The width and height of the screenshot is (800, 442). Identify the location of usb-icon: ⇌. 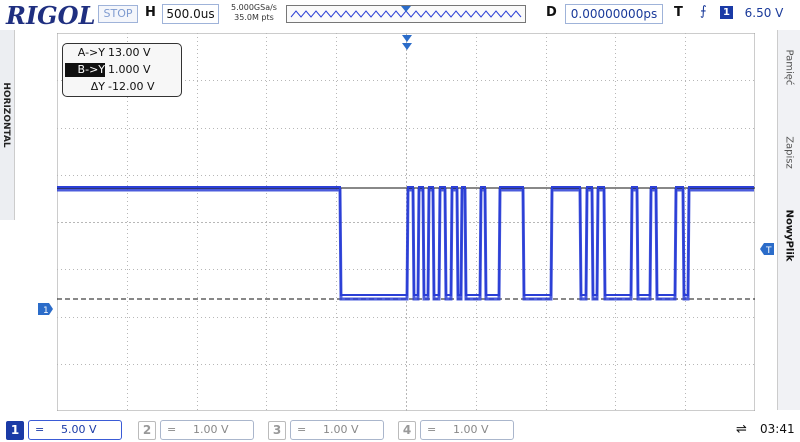
(741, 429).